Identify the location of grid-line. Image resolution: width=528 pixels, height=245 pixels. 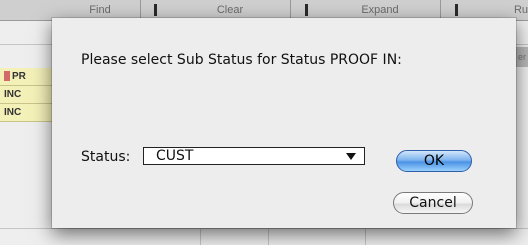
(264, 228).